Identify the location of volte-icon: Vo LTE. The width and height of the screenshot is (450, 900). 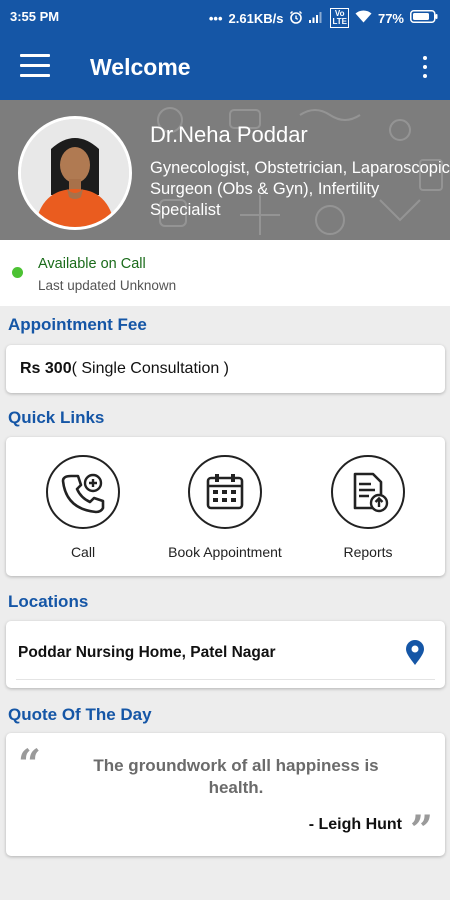
(339, 18).